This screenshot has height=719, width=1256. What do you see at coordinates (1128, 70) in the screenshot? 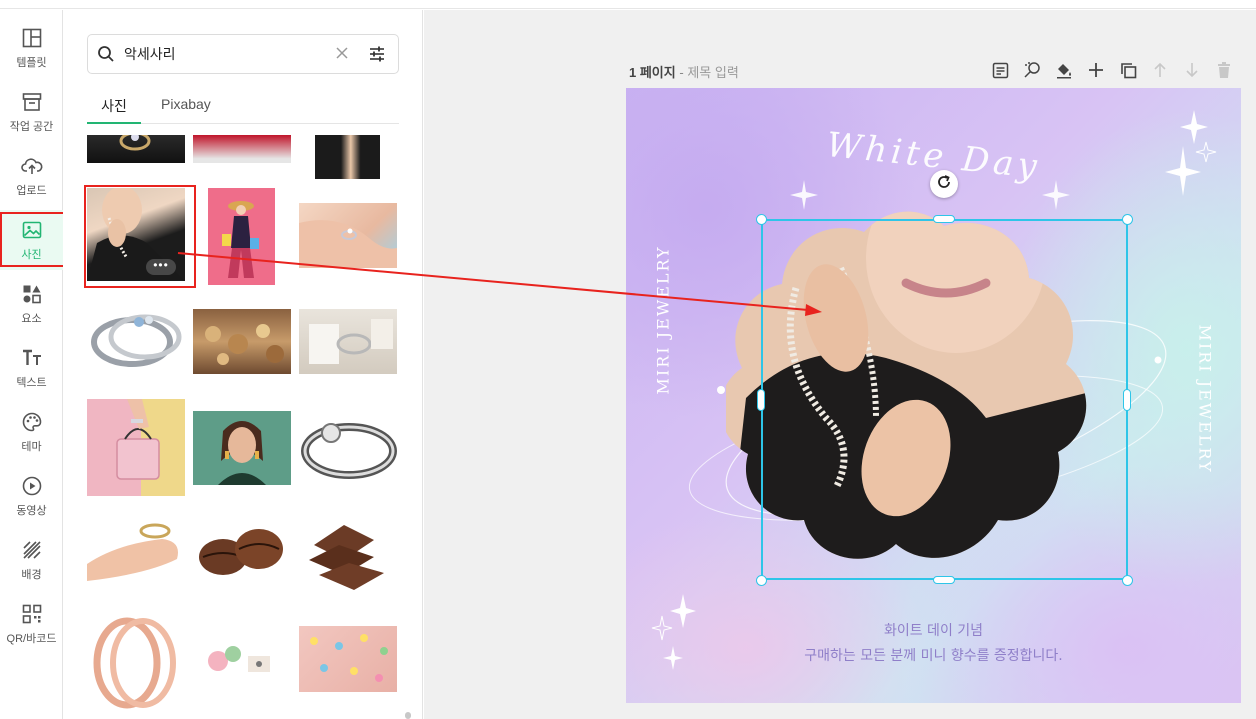
I see `duplicate-icon` at bounding box center [1128, 70].